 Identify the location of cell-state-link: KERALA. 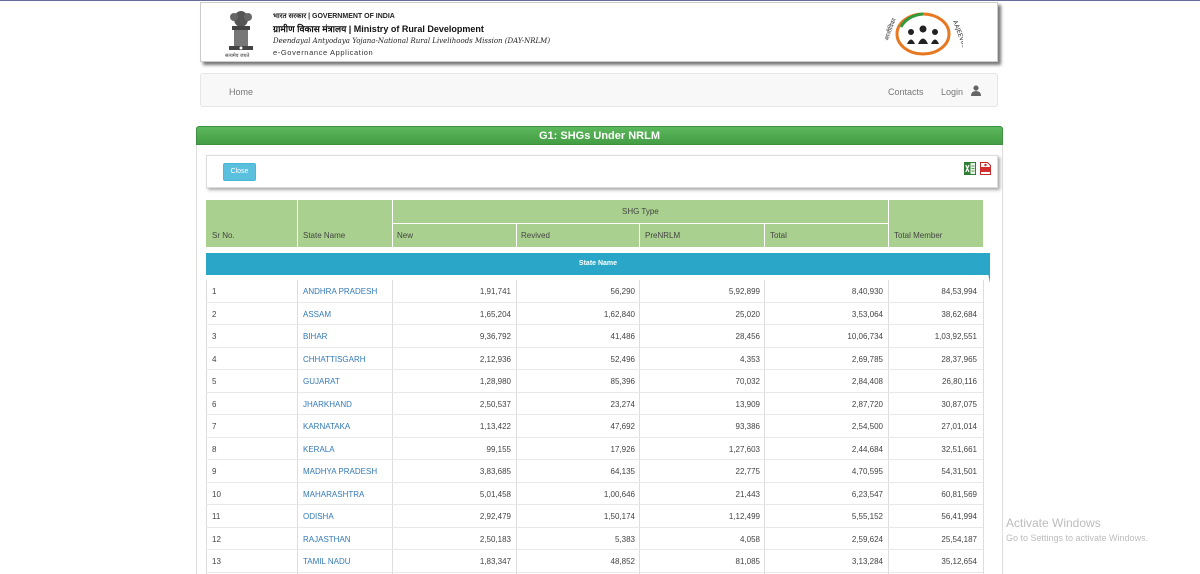
(319, 449).